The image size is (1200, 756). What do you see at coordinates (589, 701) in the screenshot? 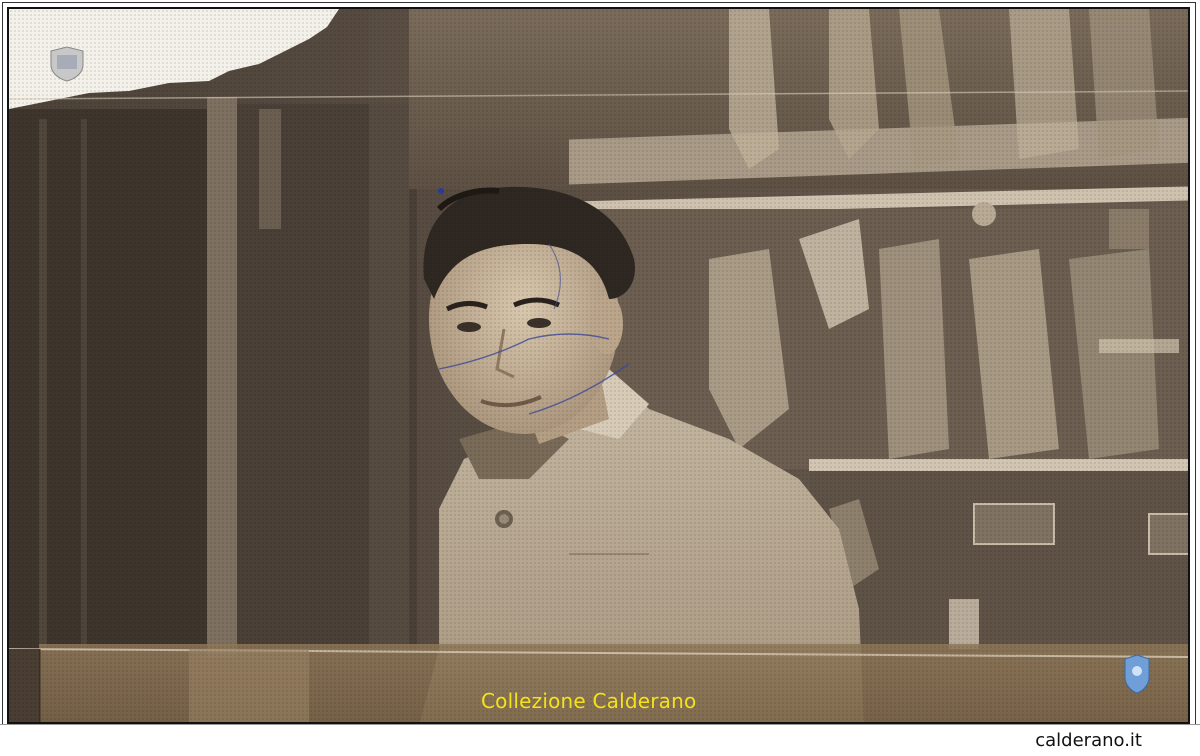
I see `collection-watermark: Collezione Calderano` at bounding box center [589, 701].